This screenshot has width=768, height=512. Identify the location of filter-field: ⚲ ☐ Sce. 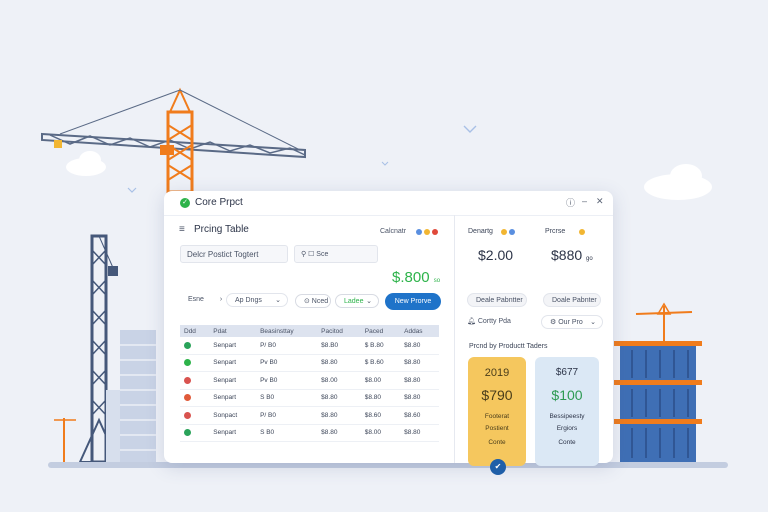
(336, 254).